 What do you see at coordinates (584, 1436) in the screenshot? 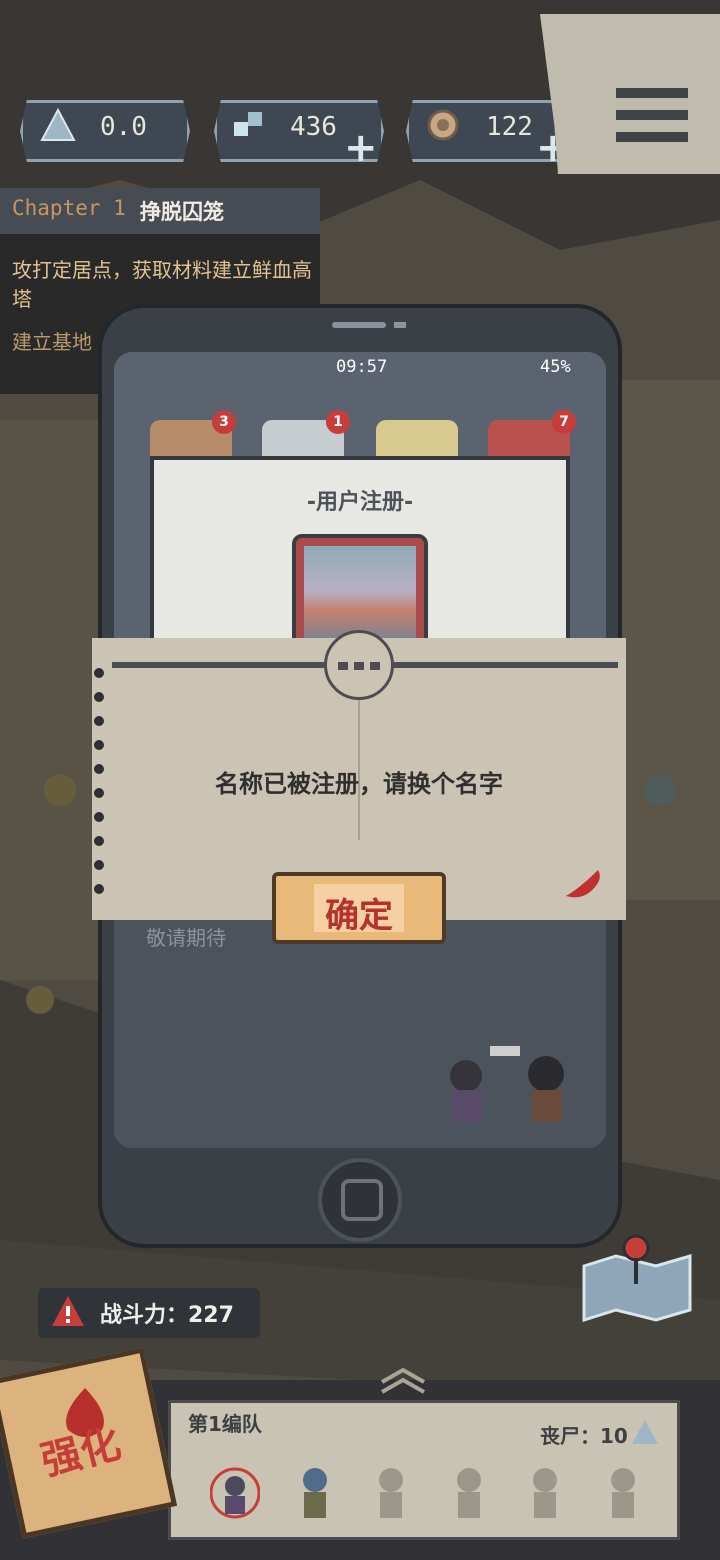
I see `zombie-count: 丧尸：10` at bounding box center [584, 1436].